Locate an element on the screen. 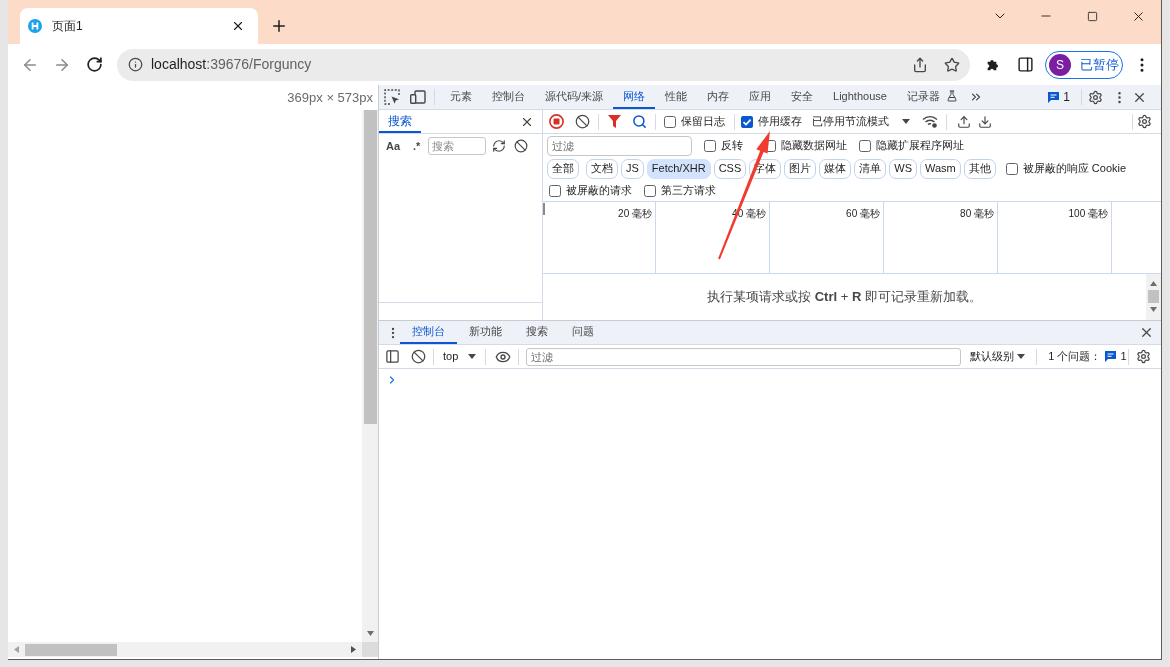  type-filter-button: 文档 is located at coordinates (602, 168).